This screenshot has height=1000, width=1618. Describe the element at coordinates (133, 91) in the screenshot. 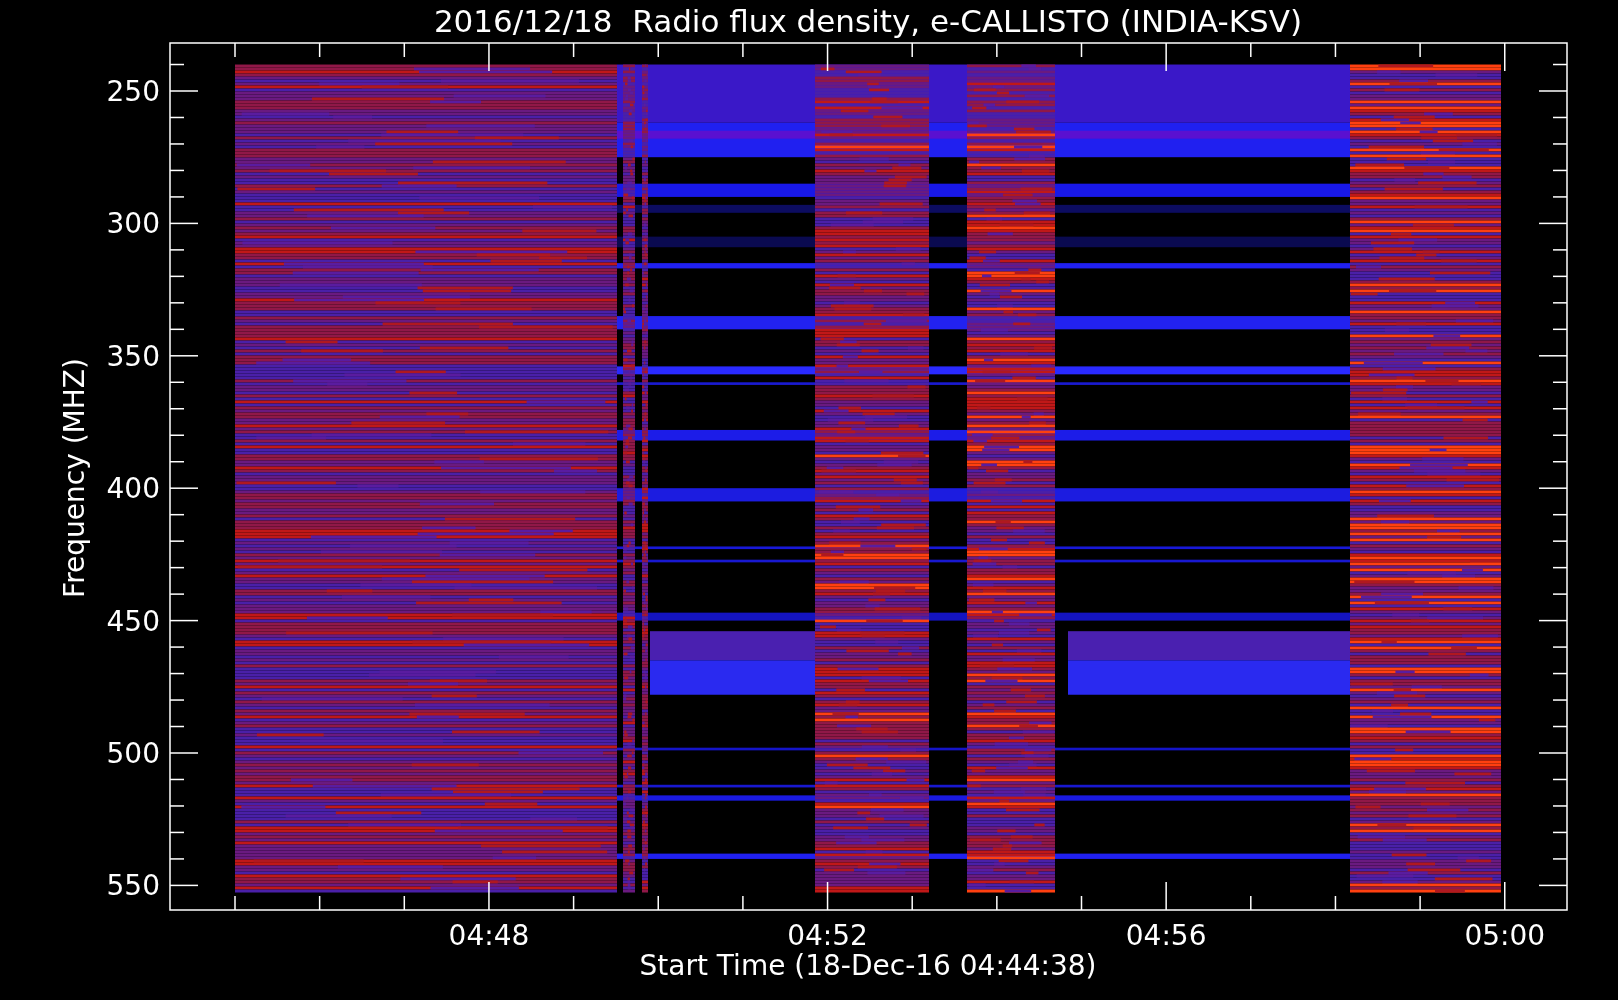

I see `tick-label: 250` at that location.